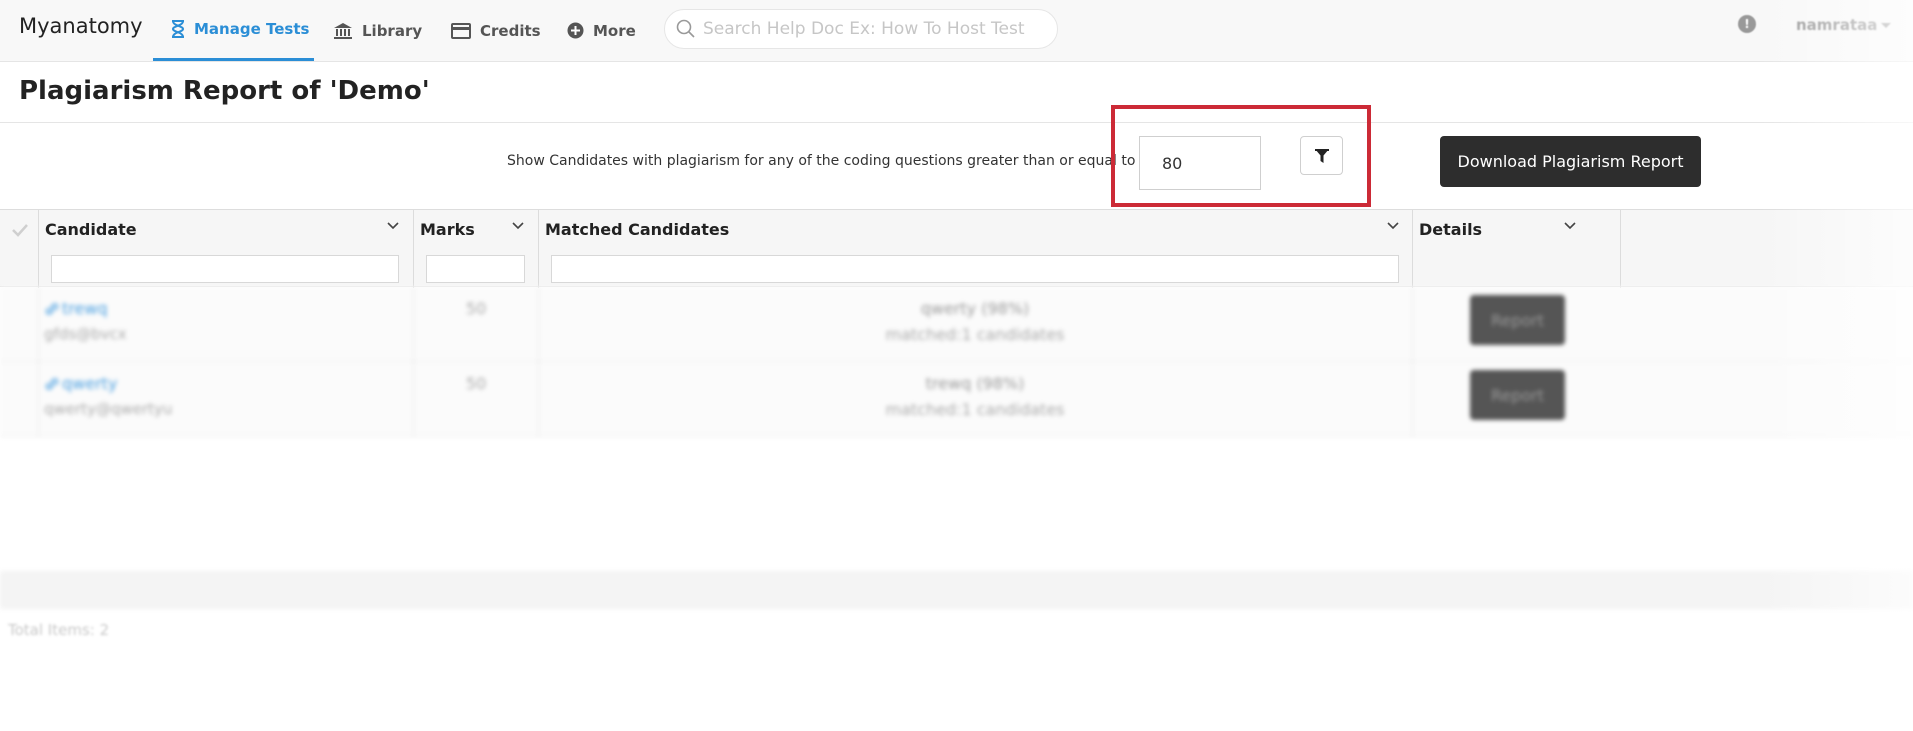  Describe the element at coordinates (1837, 25) in the screenshot. I see `username: namrataa` at that location.